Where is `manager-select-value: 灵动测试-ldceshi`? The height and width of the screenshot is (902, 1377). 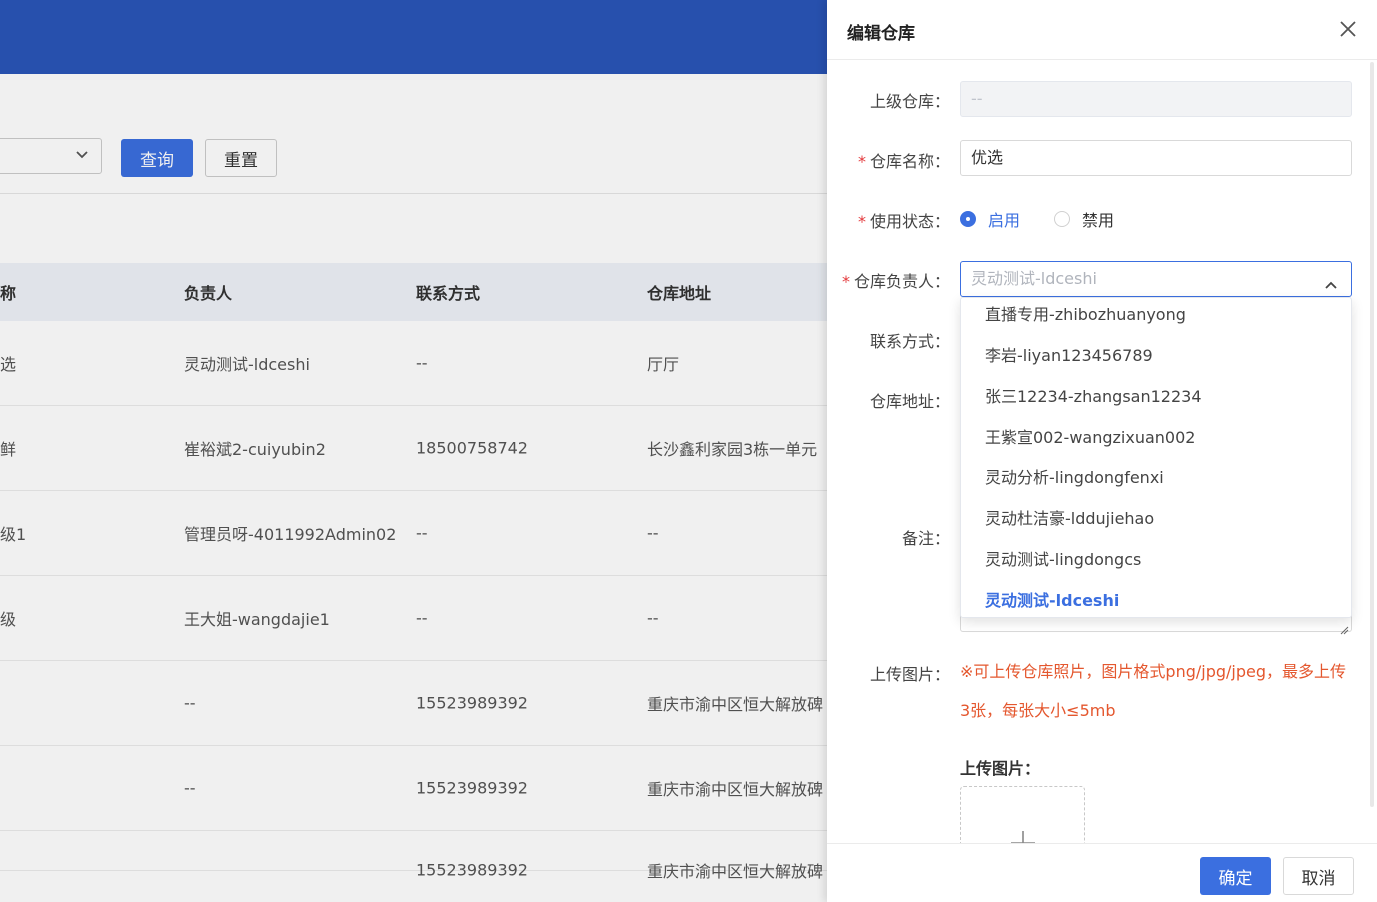
manager-select-value: 灵动测试-ldceshi is located at coordinates (1034, 278).